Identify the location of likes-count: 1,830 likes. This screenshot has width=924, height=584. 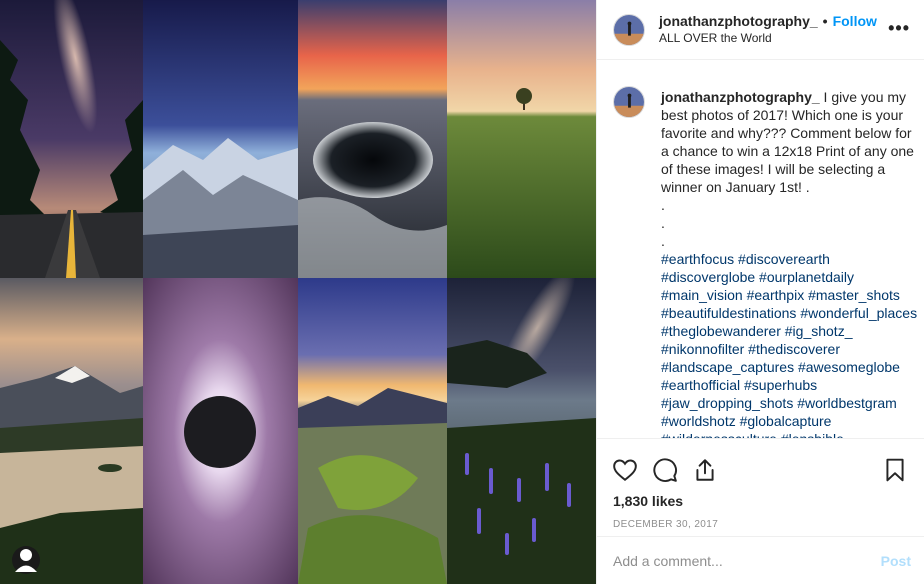
(760, 499).